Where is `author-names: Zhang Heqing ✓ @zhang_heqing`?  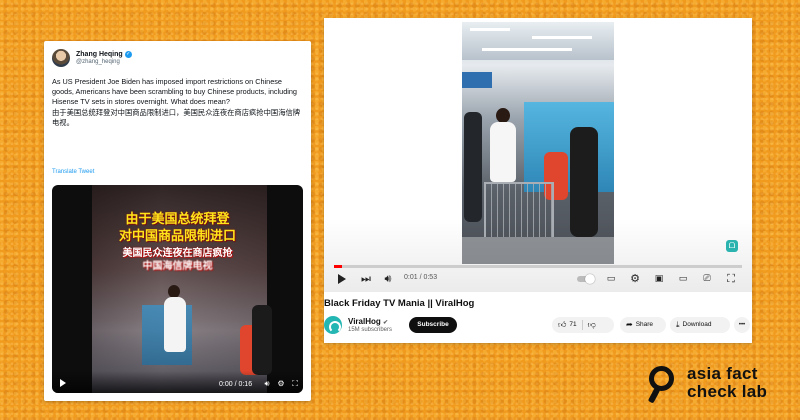 author-names: Zhang Heqing ✓ @zhang_heqing is located at coordinates (104, 58).